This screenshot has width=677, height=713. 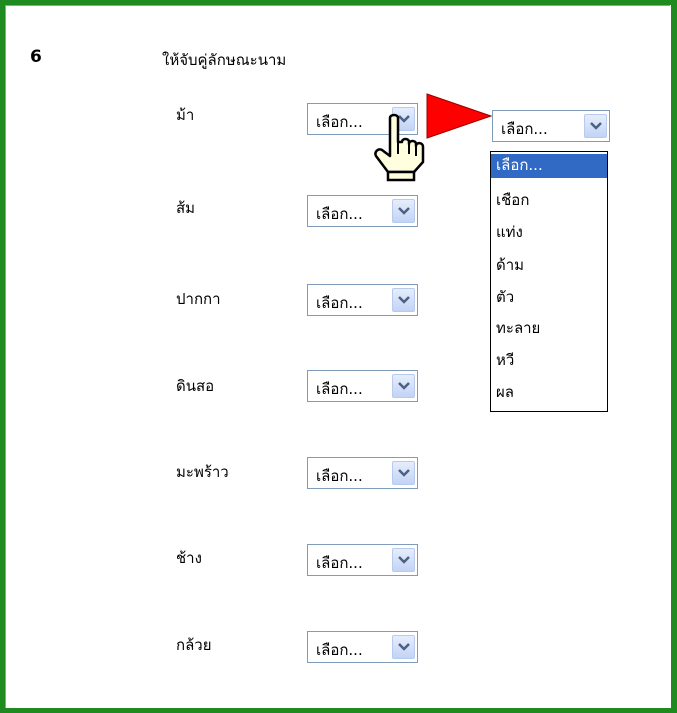 What do you see at coordinates (549, 329) in the screenshot?
I see `dropdown-option: ทะลาย` at bounding box center [549, 329].